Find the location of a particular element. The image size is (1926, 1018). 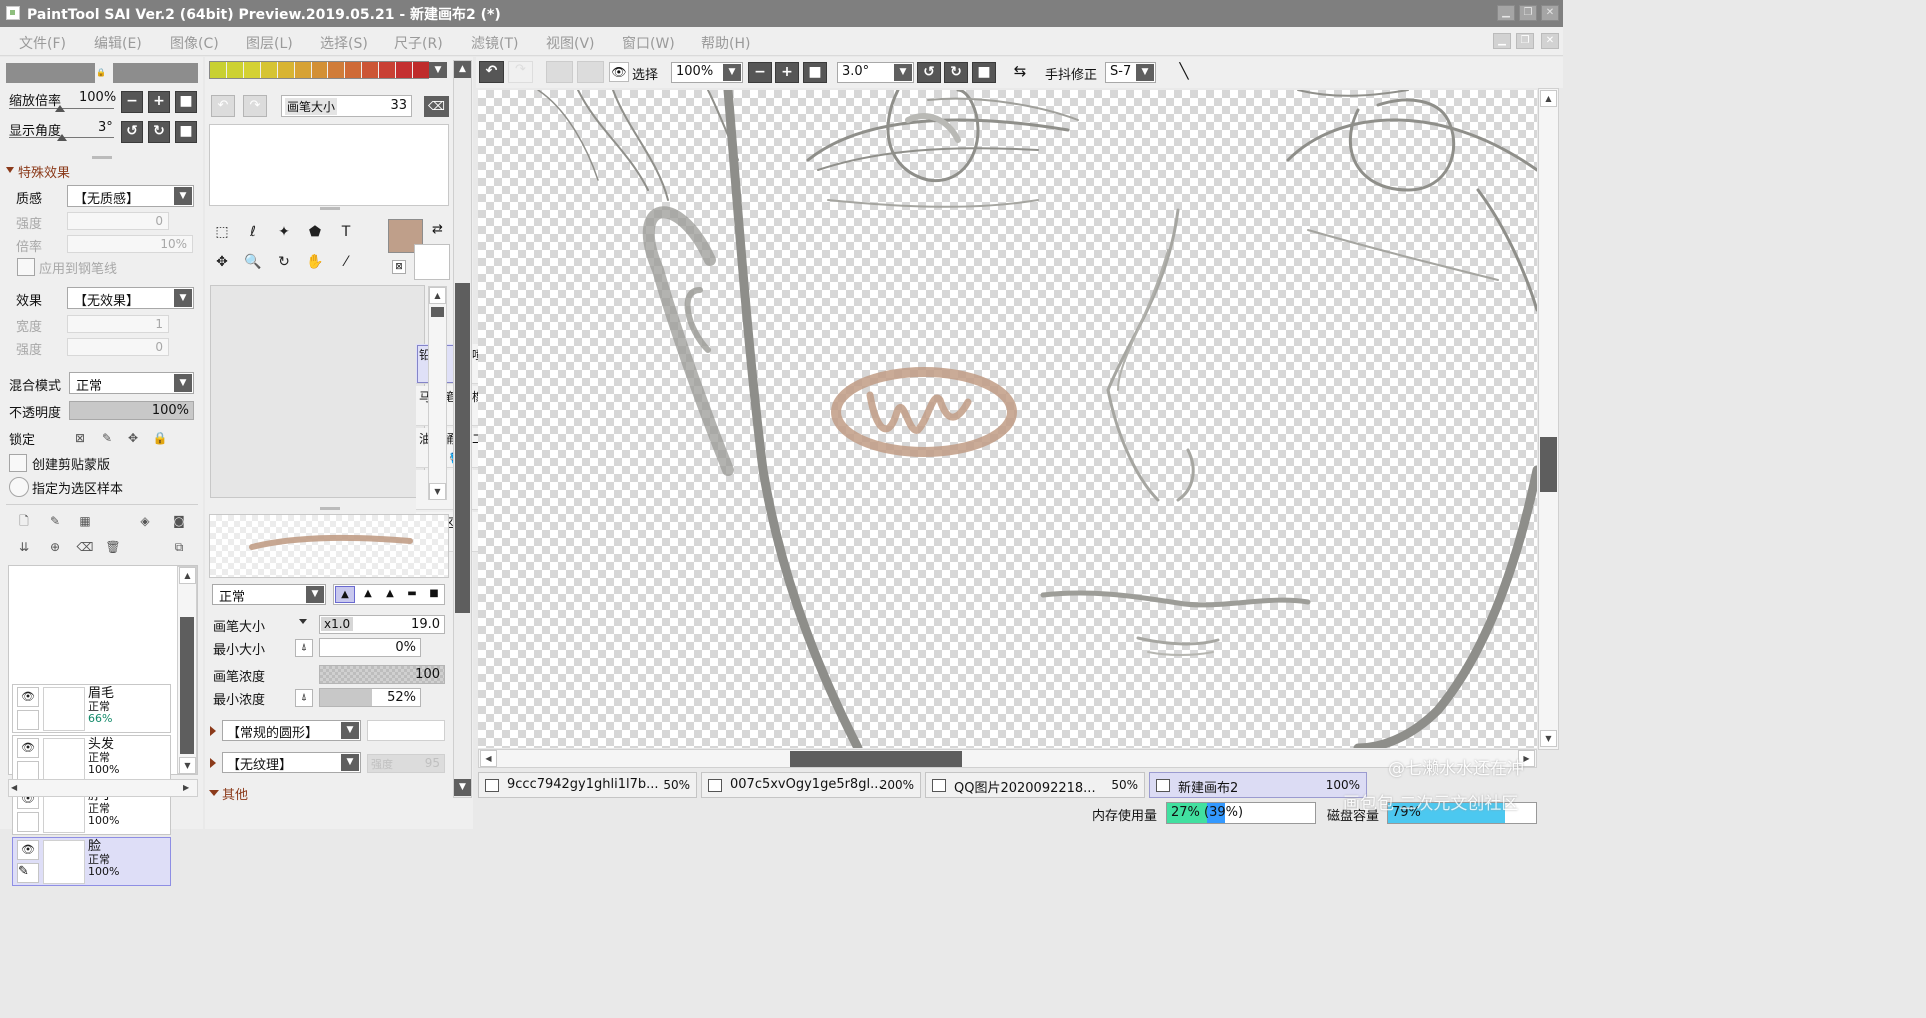

brush-size-slider: x1.0 19.0 is located at coordinates (382, 624).